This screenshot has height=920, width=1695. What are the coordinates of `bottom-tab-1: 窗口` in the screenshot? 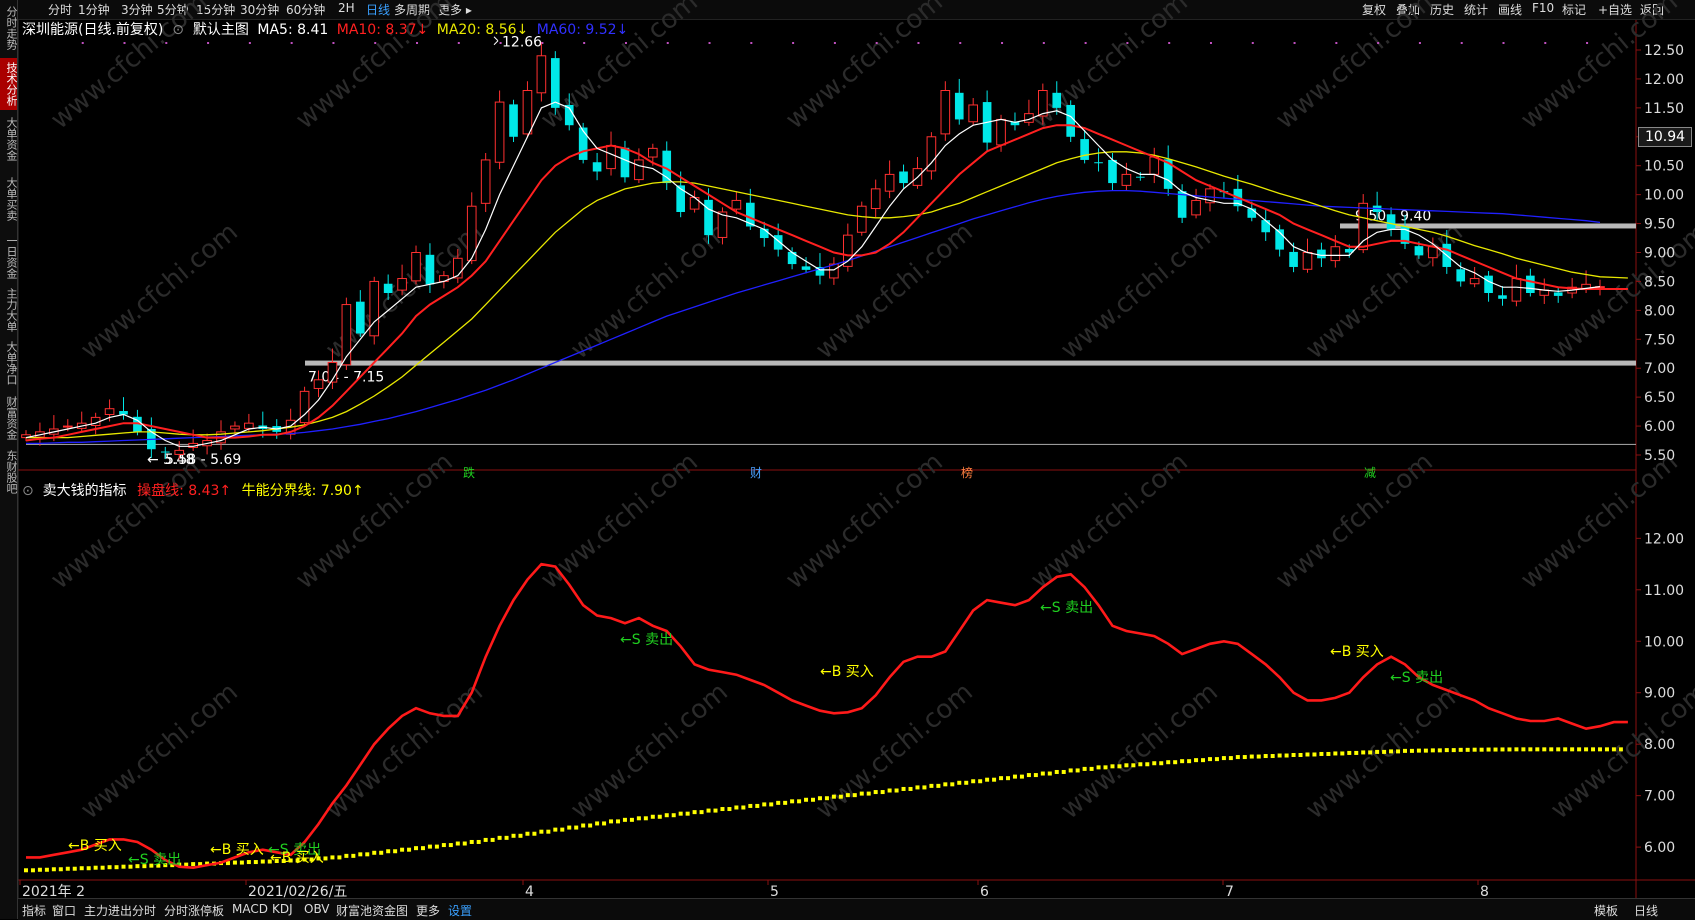 It's located at (64, 910).